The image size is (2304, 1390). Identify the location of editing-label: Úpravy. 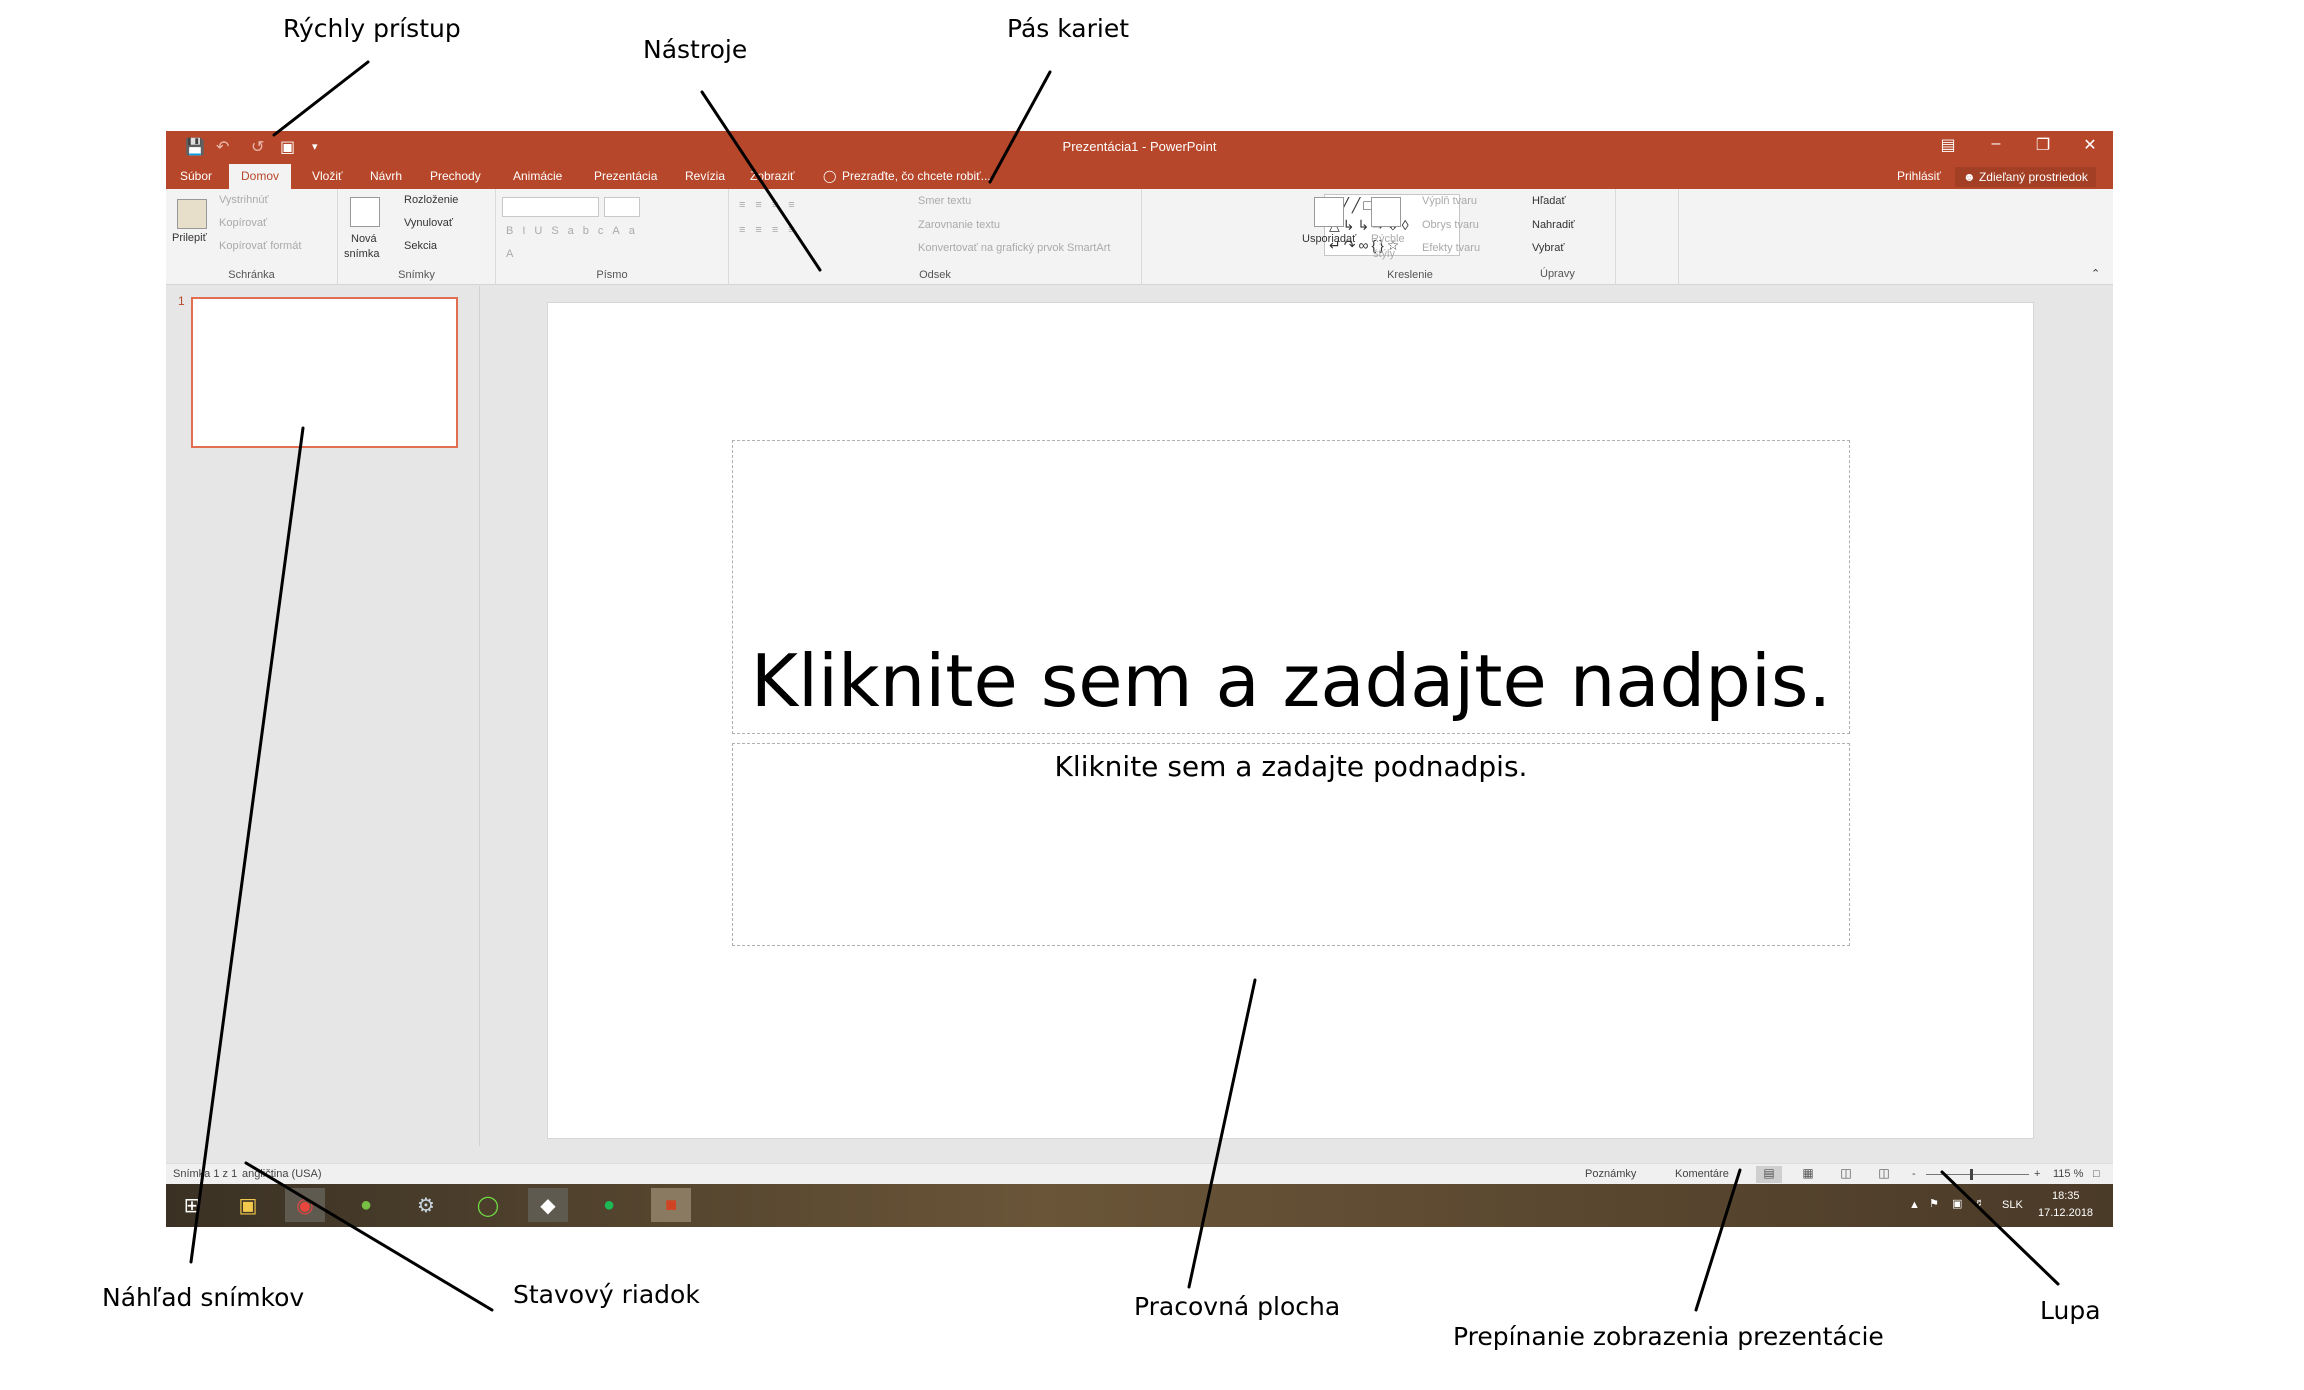
(1557, 274).